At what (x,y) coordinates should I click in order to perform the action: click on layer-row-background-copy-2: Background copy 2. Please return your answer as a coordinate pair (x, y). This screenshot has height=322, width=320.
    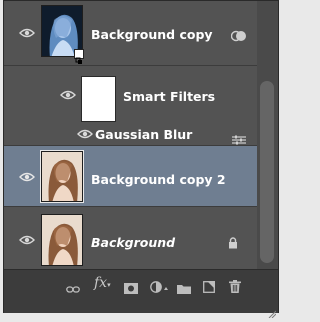
    Looking at the image, I should click on (130, 176).